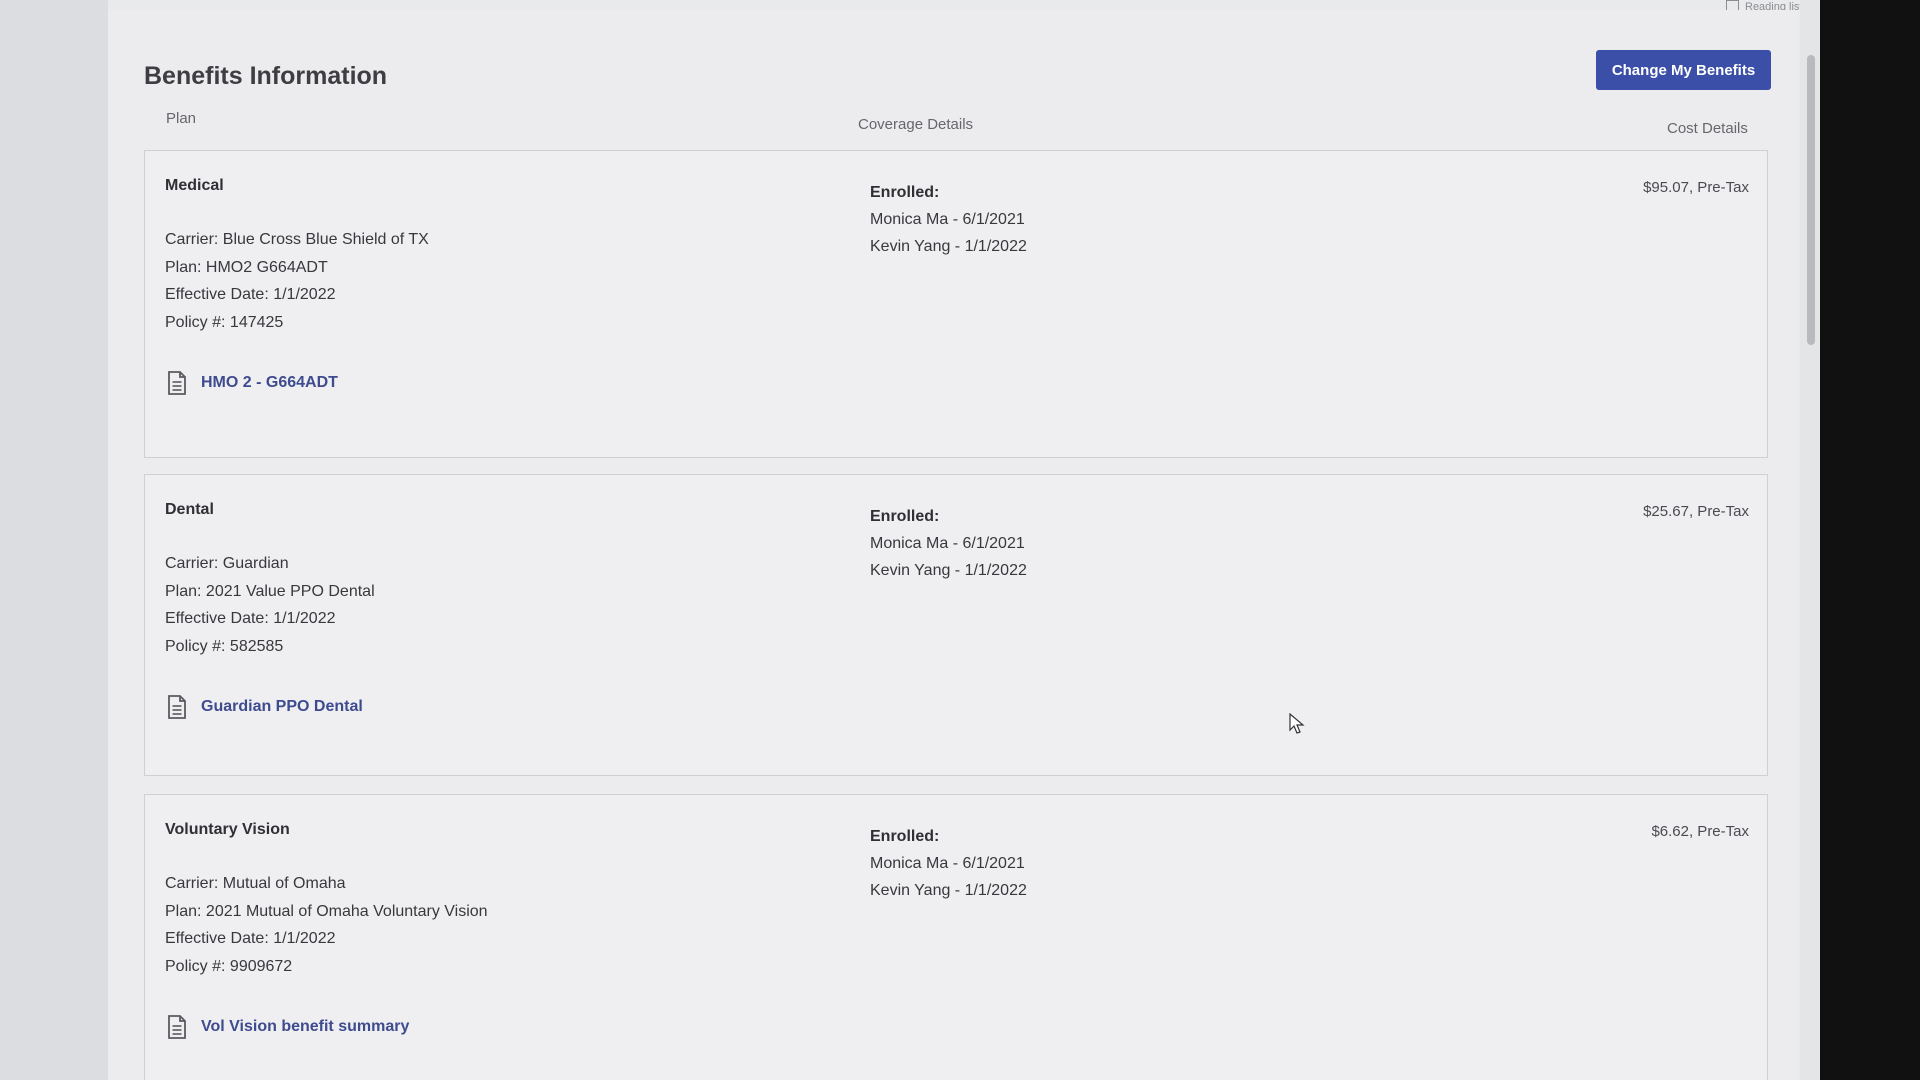 The width and height of the screenshot is (1920, 1080). Describe the element at coordinates (270, 591) in the screenshot. I see `plan-name: Plan: 2021 Value PPO Dental` at that location.